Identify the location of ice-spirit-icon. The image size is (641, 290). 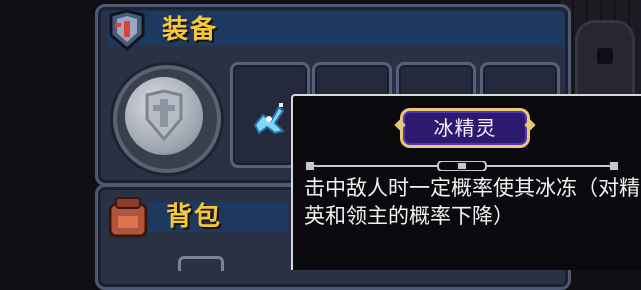
(269, 119).